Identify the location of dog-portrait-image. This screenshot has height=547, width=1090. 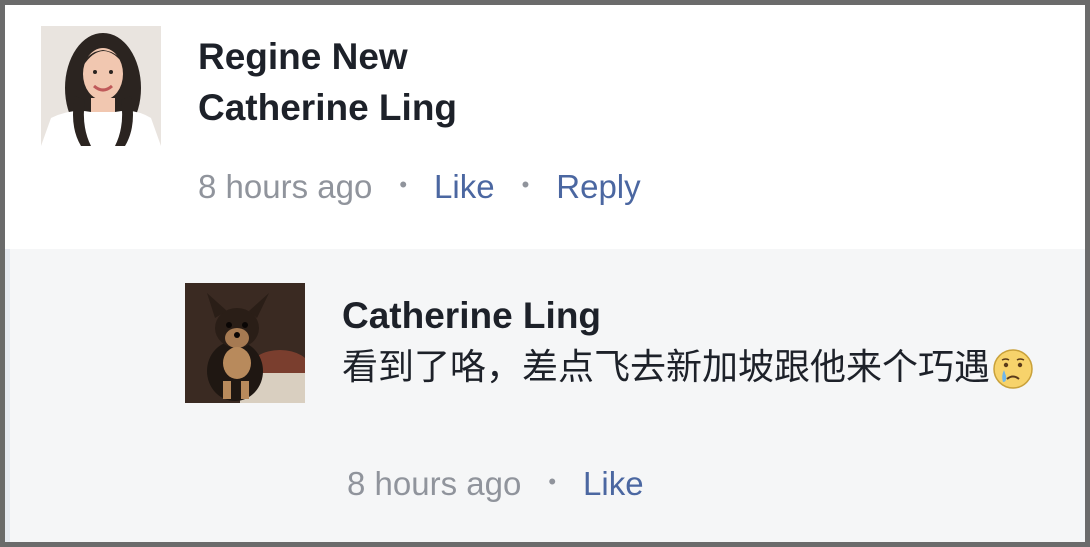
(245, 343).